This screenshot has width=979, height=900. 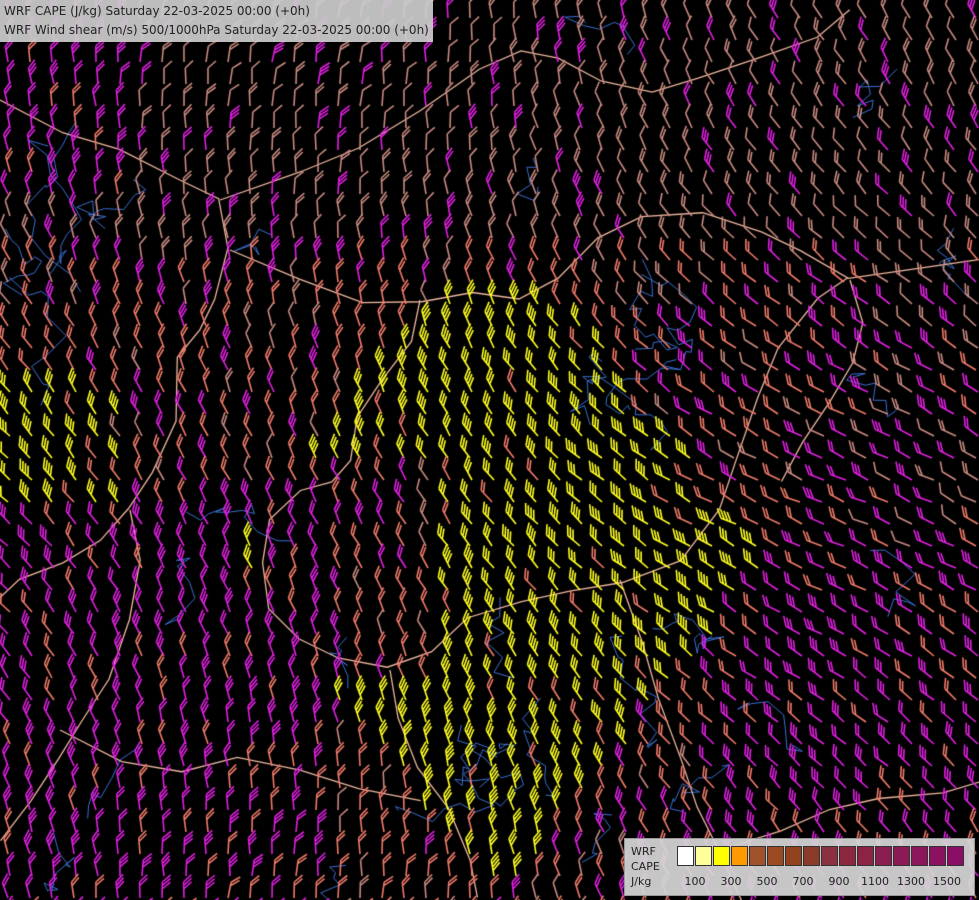 What do you see at coordinates (731, 881) in the screenshot?
I see `legend-tick-label: 300` at bounding box center [731, 881].